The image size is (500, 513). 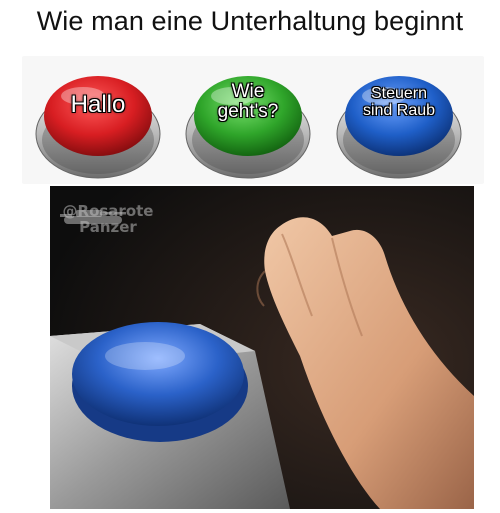 I want to click on blue-button-label-line1: Steuern, so click(x=399, y=93).